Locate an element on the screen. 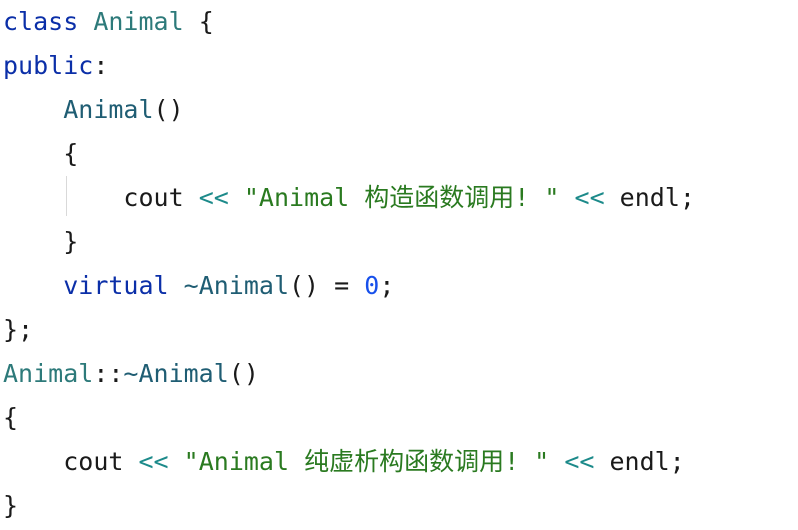 This screenshot has height=530, width=798. code-token: }; is located at coordinates (18, 329).